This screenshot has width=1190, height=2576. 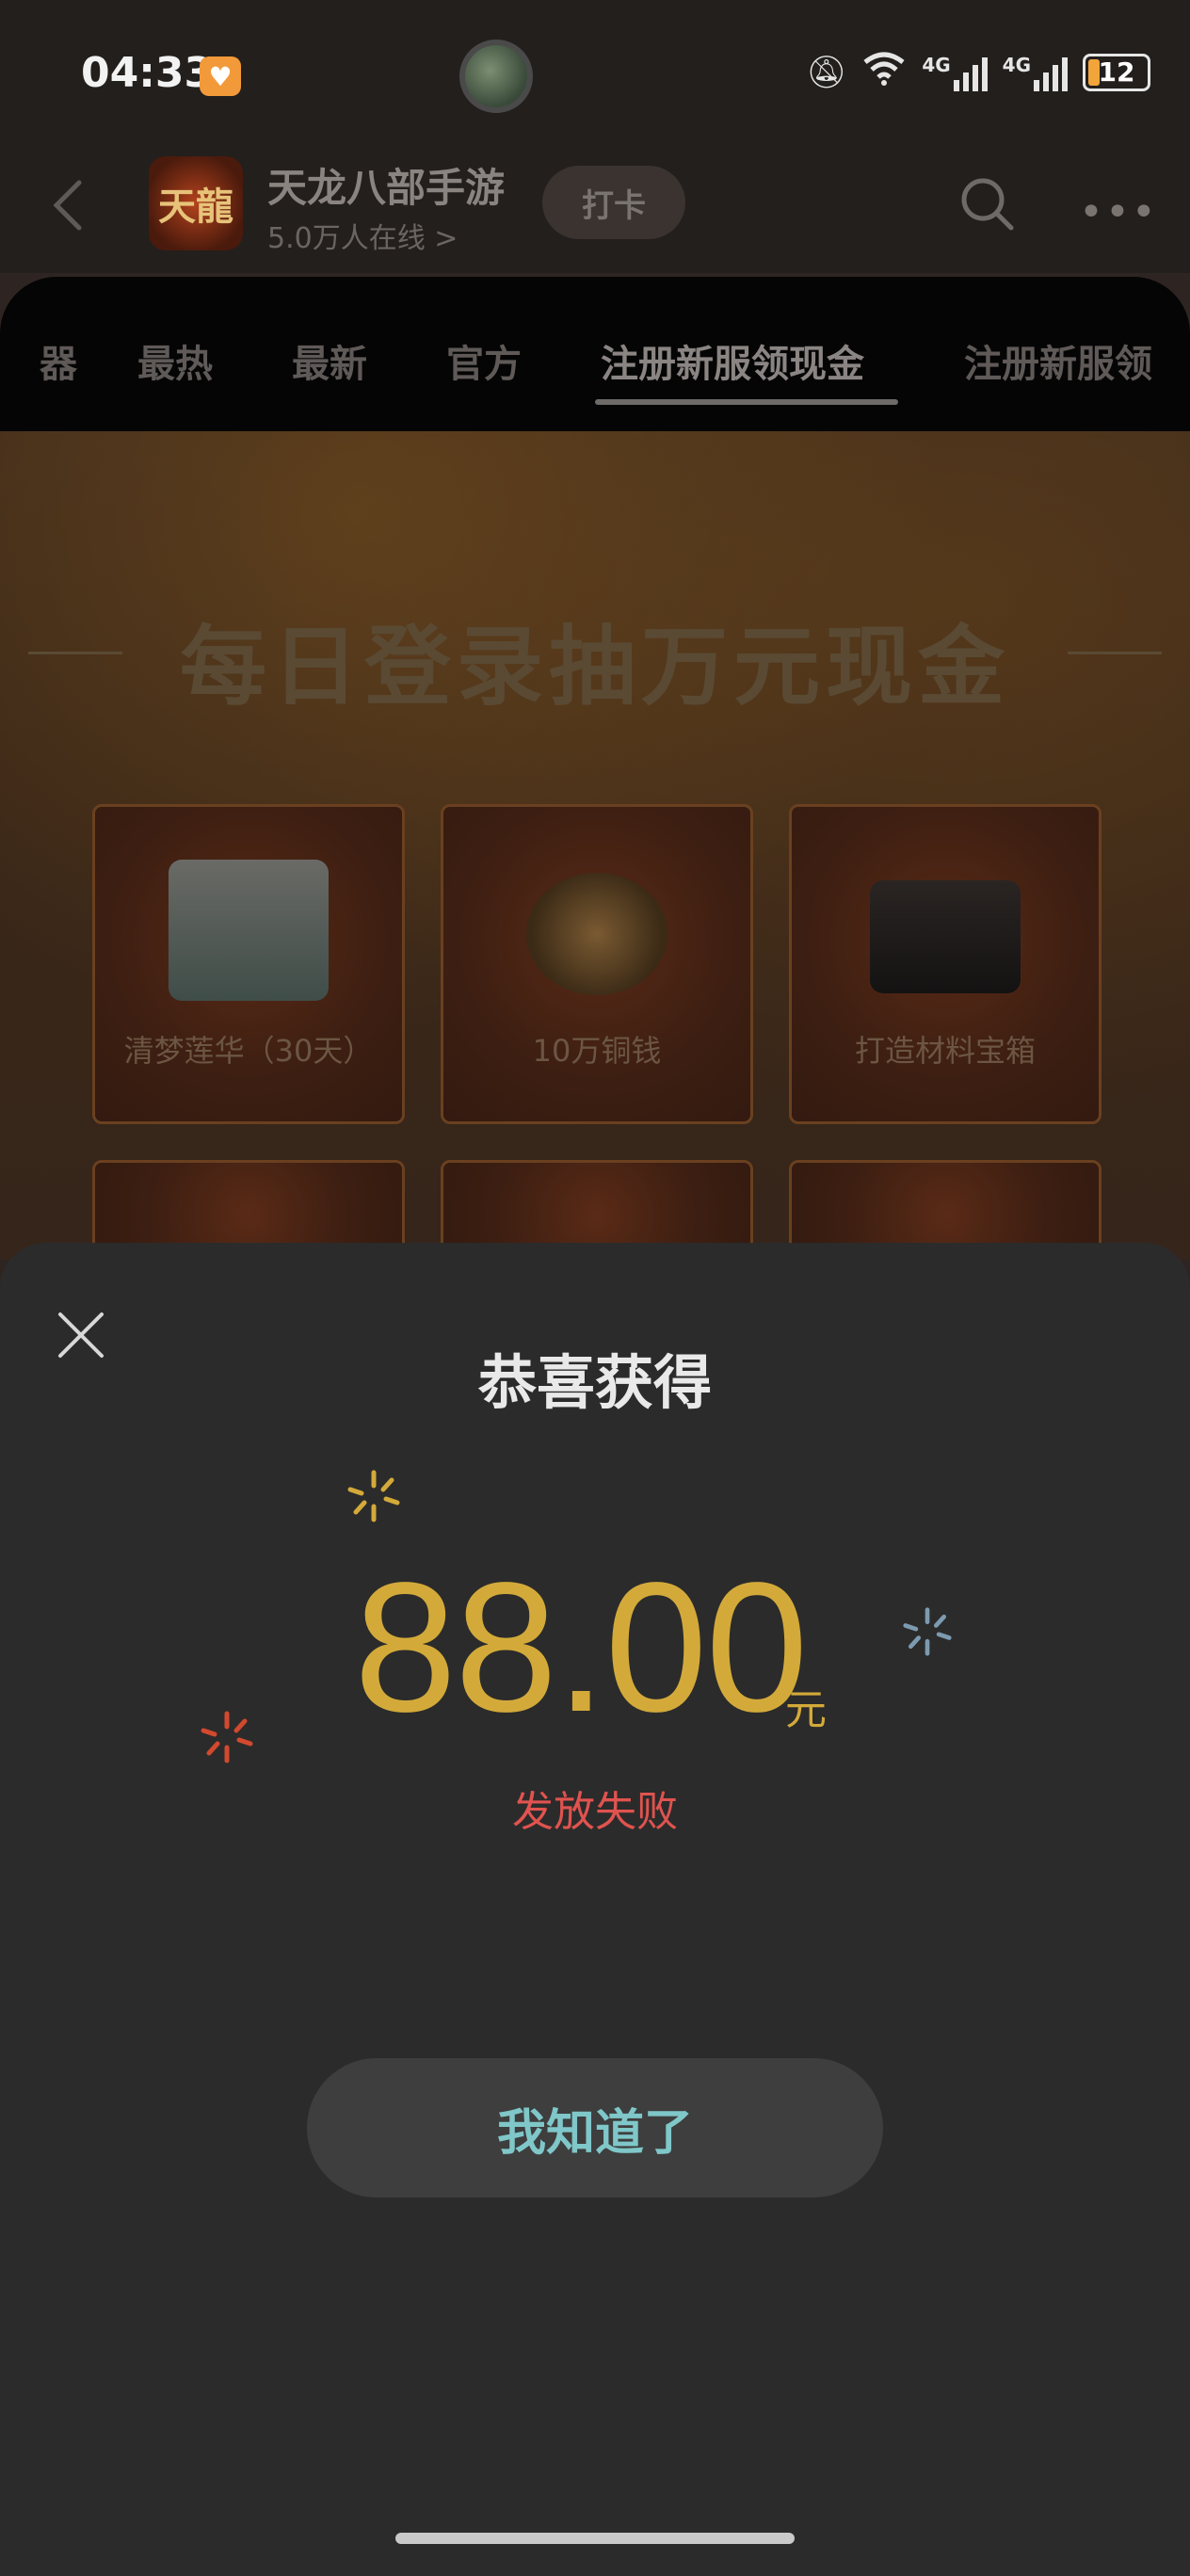 What do you see at coordinates (1035, 72) in the screenshot?
I see `signal-icon-2: 4G` at bounding box center [1035, 72].